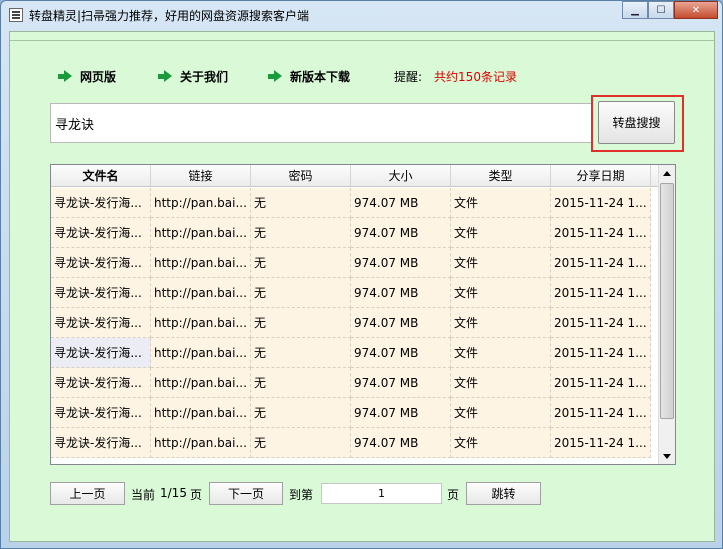  Describe the element at coordinates (301, 175) in the screenshot. I see `column-header-password: 密码` at that location.